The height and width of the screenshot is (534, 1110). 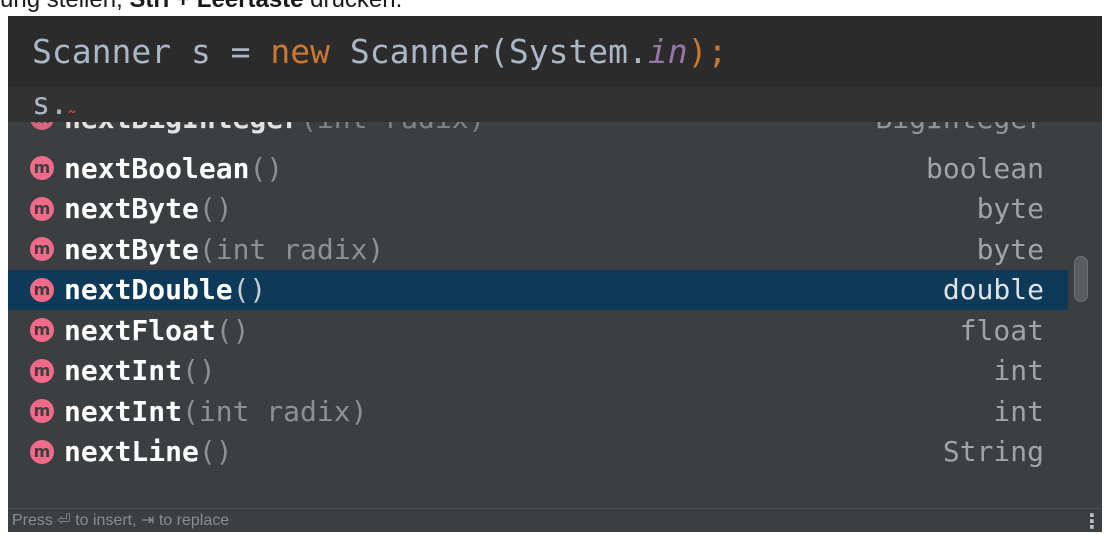 What do you see at coordinates (1081, 279) in the screenshot?
I see `scrollbar-thumb` at bounding box center [1081, 279].